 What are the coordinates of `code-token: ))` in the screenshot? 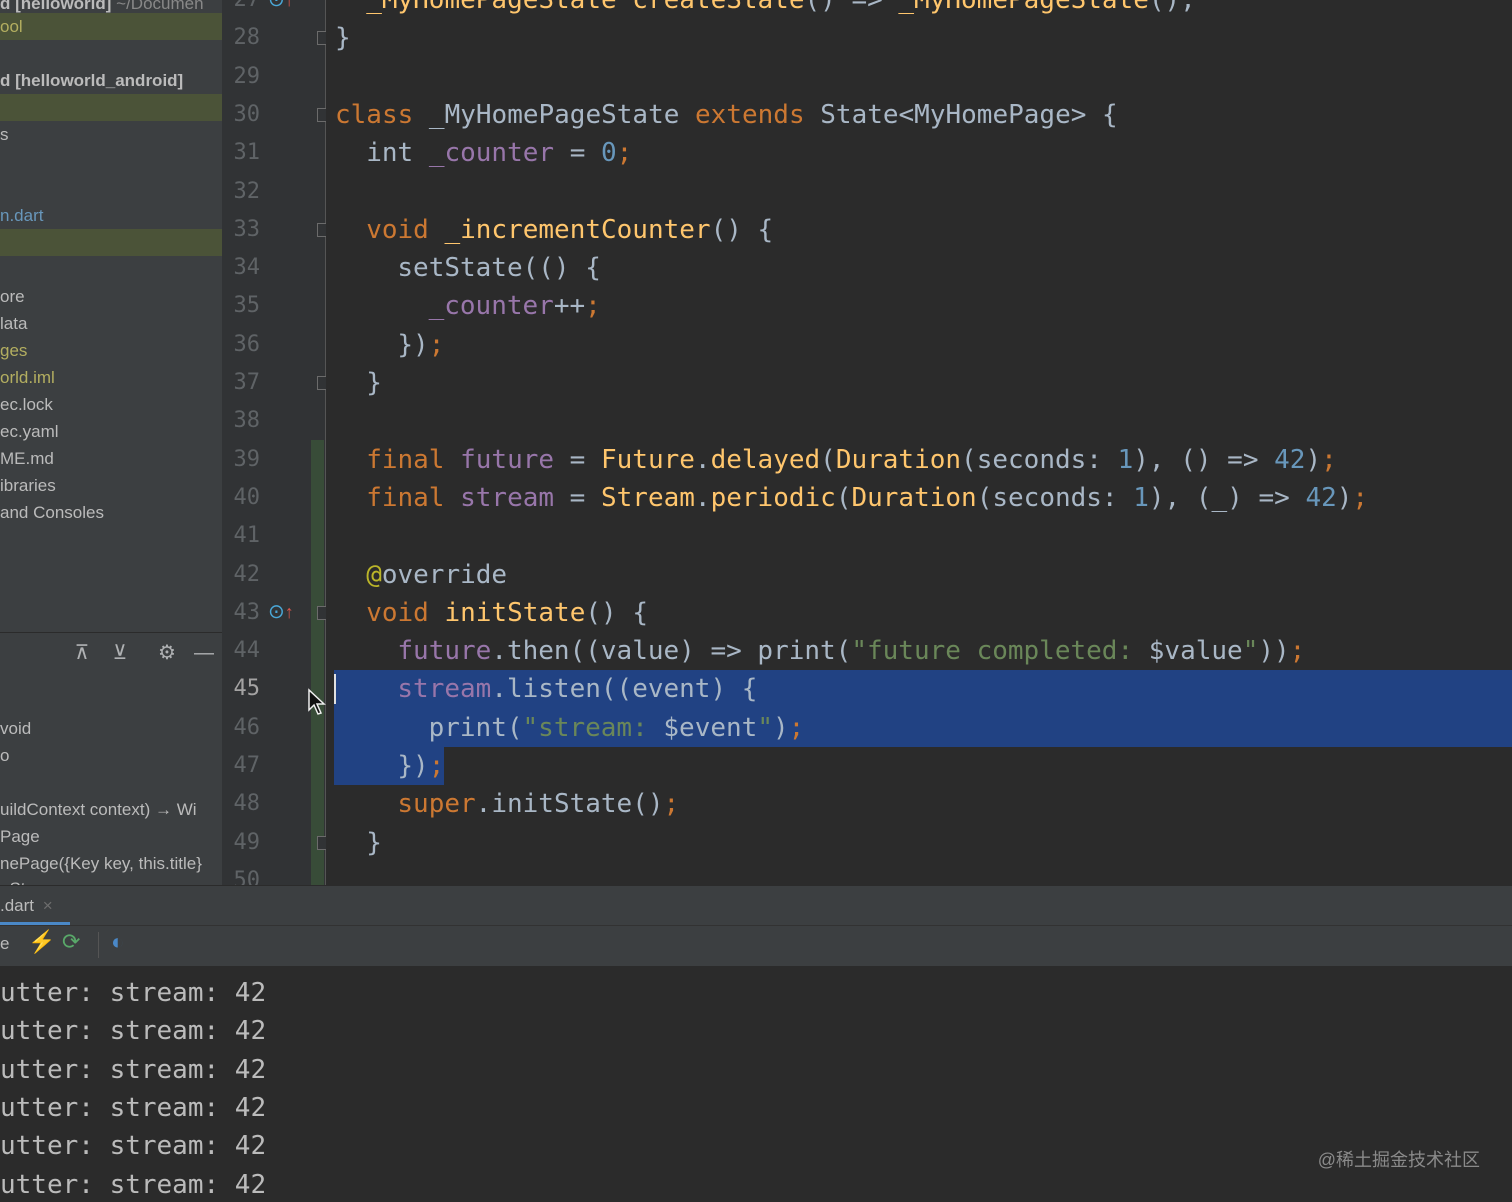 It's located at (1274, 651).